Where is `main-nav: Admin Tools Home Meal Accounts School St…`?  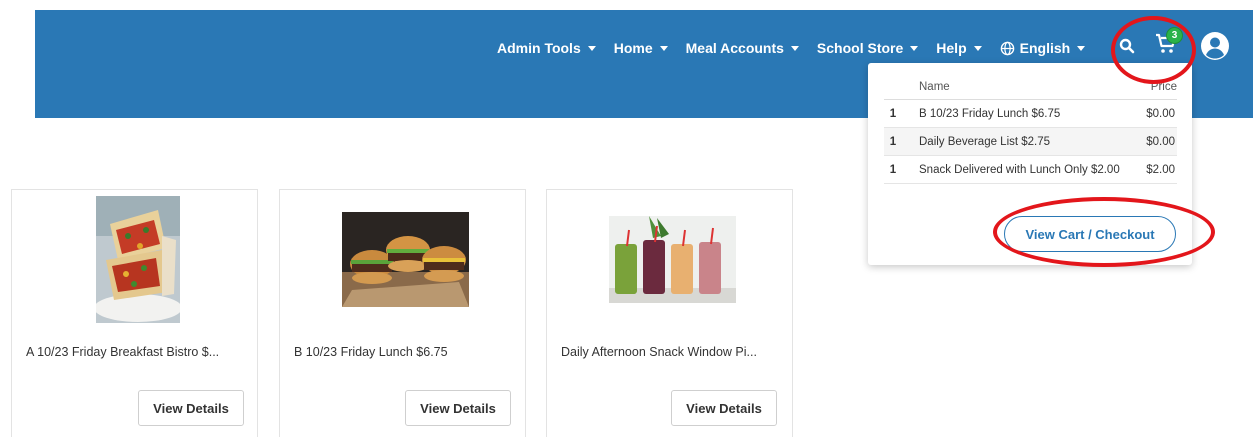
main-nav: Admin Tools Home Meal Accounts School St… is located at coordinates (800, 48).